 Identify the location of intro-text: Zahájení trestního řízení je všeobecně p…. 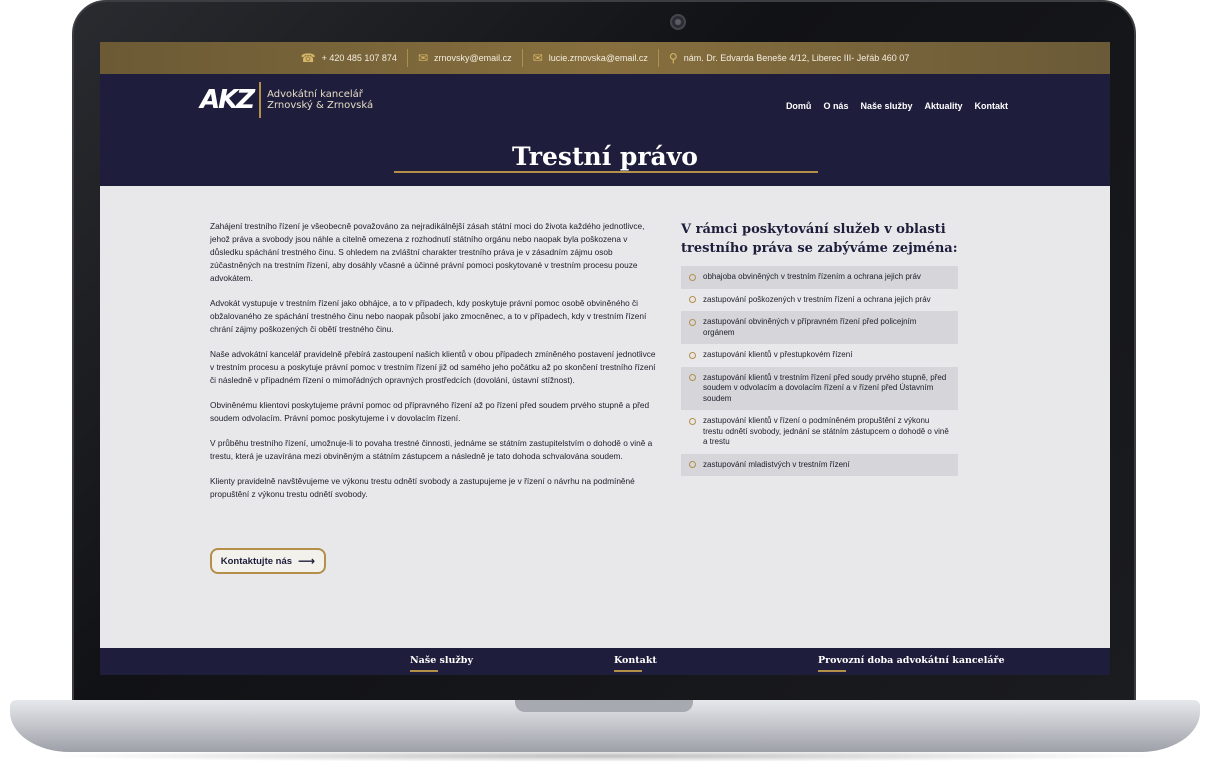
(435, 366).